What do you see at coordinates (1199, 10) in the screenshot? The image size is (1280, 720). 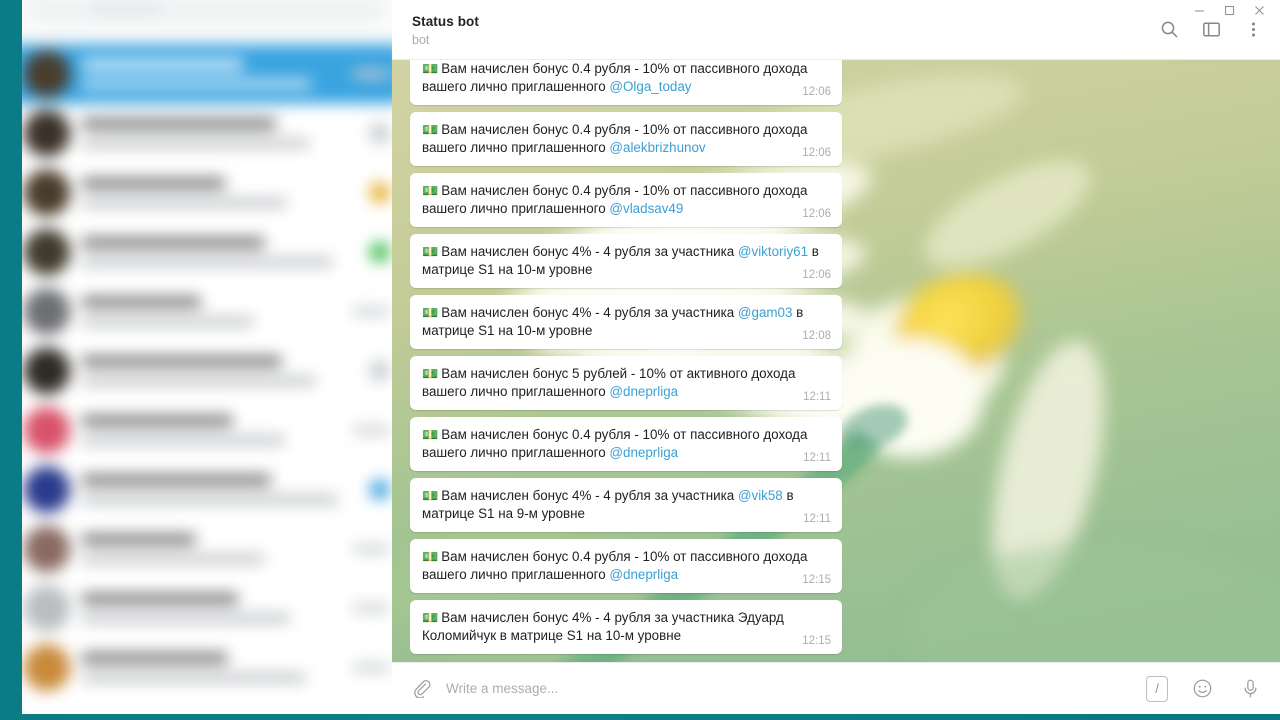 I see `minimize-button` at bounding box center [1199, 10].